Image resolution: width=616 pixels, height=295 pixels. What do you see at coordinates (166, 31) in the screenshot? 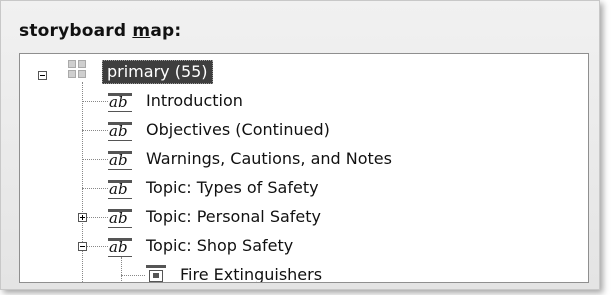
I see `panel-title-part: ap:` at bounding box center [166, 31].